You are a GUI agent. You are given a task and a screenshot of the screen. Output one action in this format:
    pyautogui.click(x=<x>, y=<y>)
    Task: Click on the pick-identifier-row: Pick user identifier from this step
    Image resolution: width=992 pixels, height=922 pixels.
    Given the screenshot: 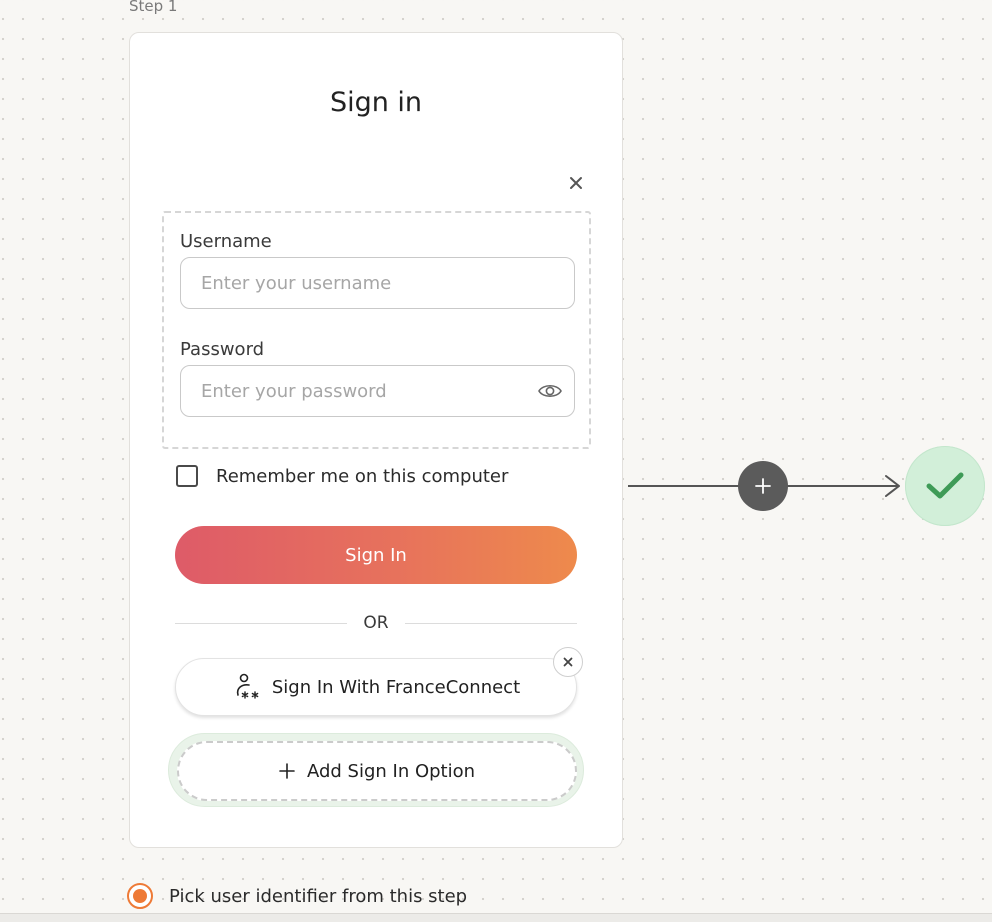 What is the action you would take?
    pyautogui.click(x=297, y=896)
    